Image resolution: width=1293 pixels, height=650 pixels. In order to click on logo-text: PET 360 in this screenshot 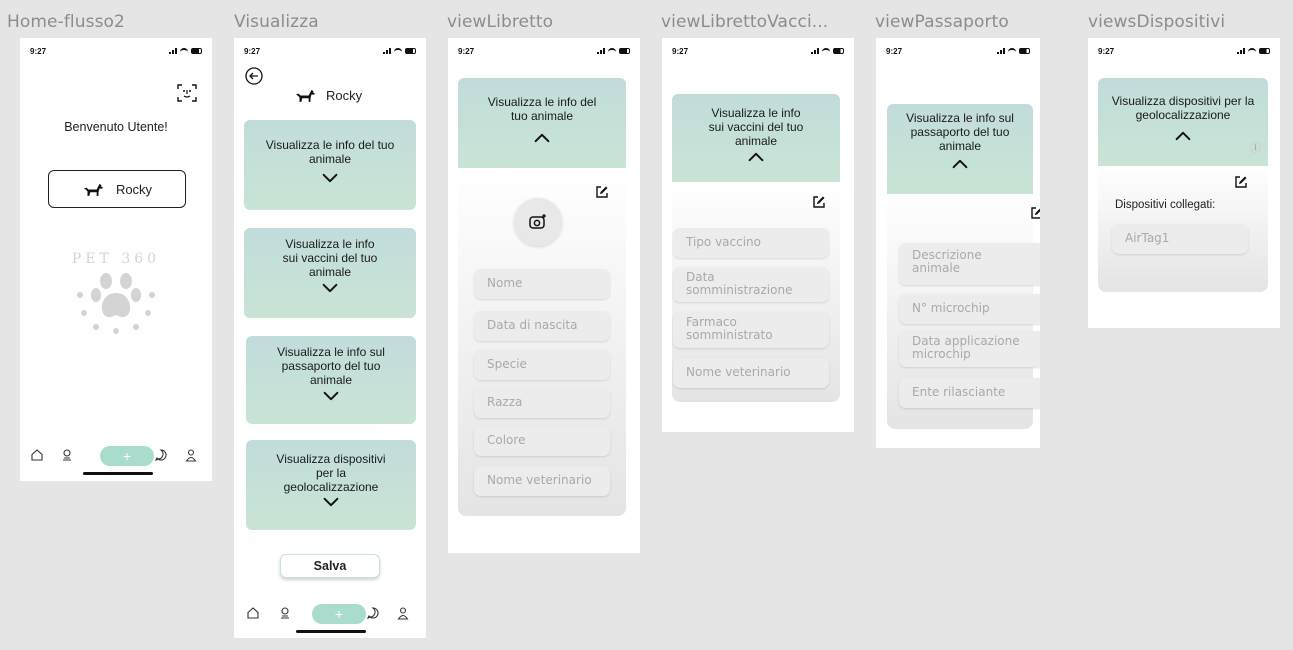, I will do `click(116, 259)`.